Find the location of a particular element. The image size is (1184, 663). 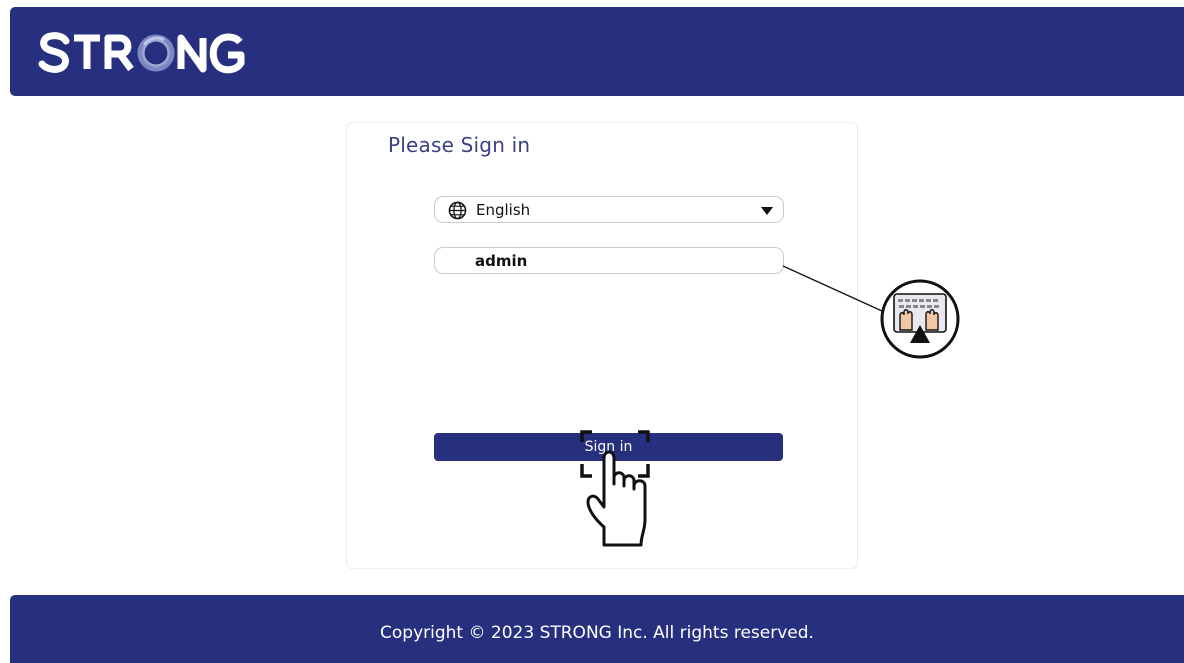

keyboard-typing-hands-icon is located at coordinates (920, 319).